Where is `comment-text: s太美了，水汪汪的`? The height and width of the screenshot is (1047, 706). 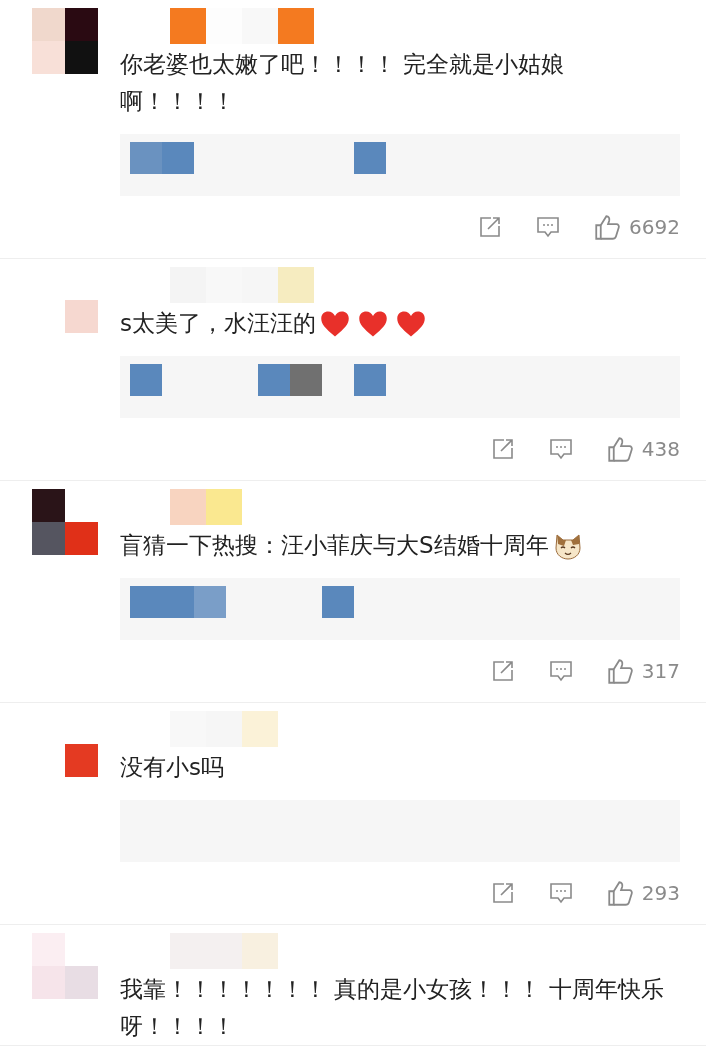
comment-text: s太美了，水汪汪的 is located at coordinates (218, 323).